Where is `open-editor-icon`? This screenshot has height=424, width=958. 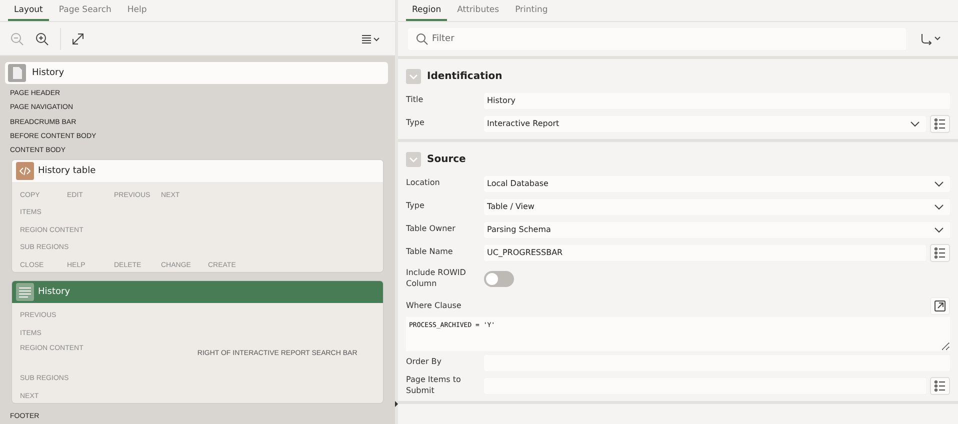 open-editor-icon is located at coordinates (940, 306).